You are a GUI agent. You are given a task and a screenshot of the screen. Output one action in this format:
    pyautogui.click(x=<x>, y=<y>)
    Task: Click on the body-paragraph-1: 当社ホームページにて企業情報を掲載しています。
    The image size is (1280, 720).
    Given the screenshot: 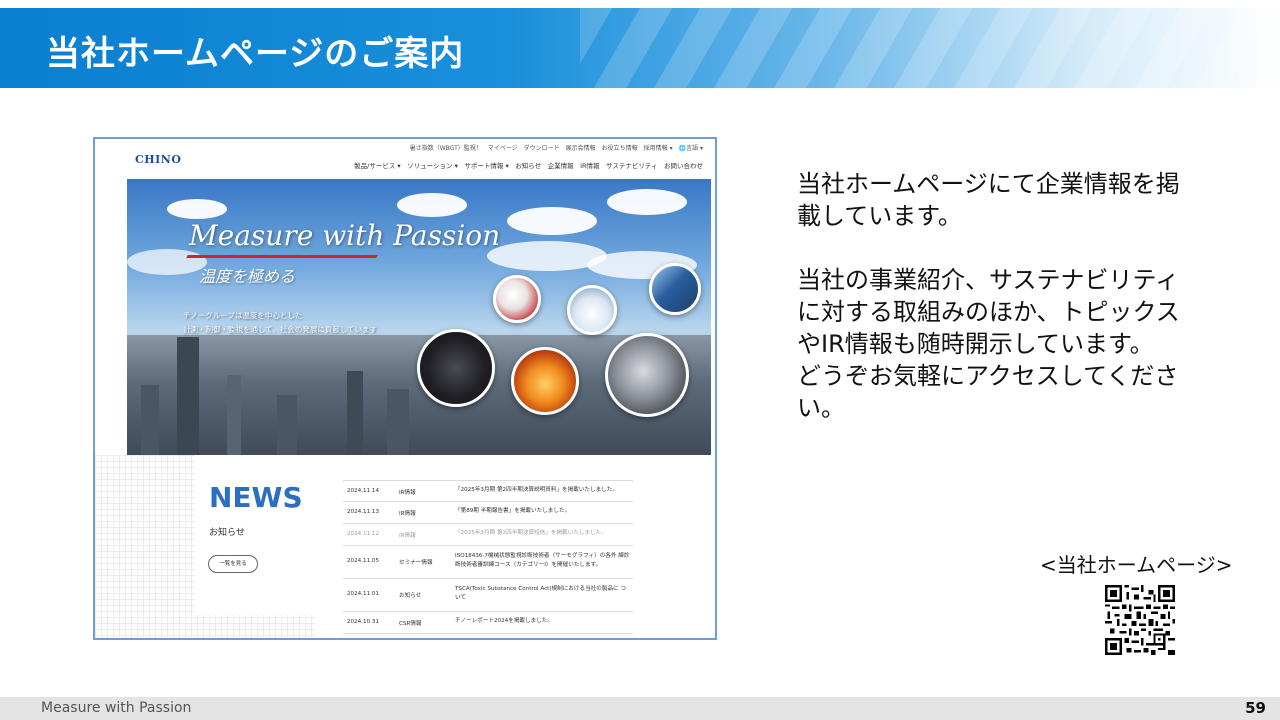 What is the action you would take?
    pyautogui.click(x=988, y=200)
    